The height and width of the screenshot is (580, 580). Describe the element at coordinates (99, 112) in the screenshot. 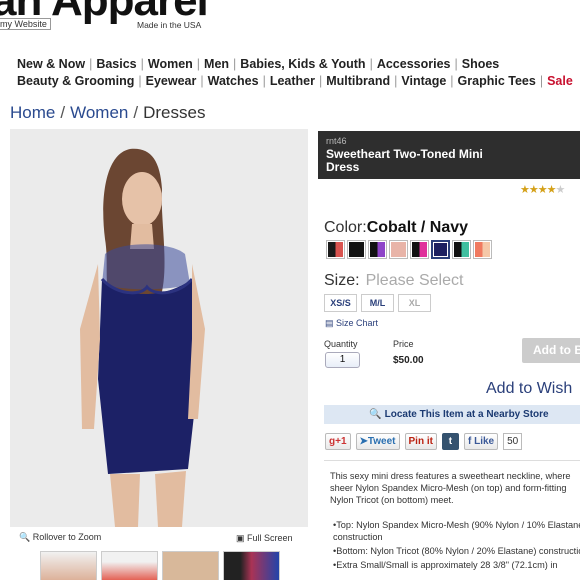

I see `breadcrumb-women: Women` at that location.